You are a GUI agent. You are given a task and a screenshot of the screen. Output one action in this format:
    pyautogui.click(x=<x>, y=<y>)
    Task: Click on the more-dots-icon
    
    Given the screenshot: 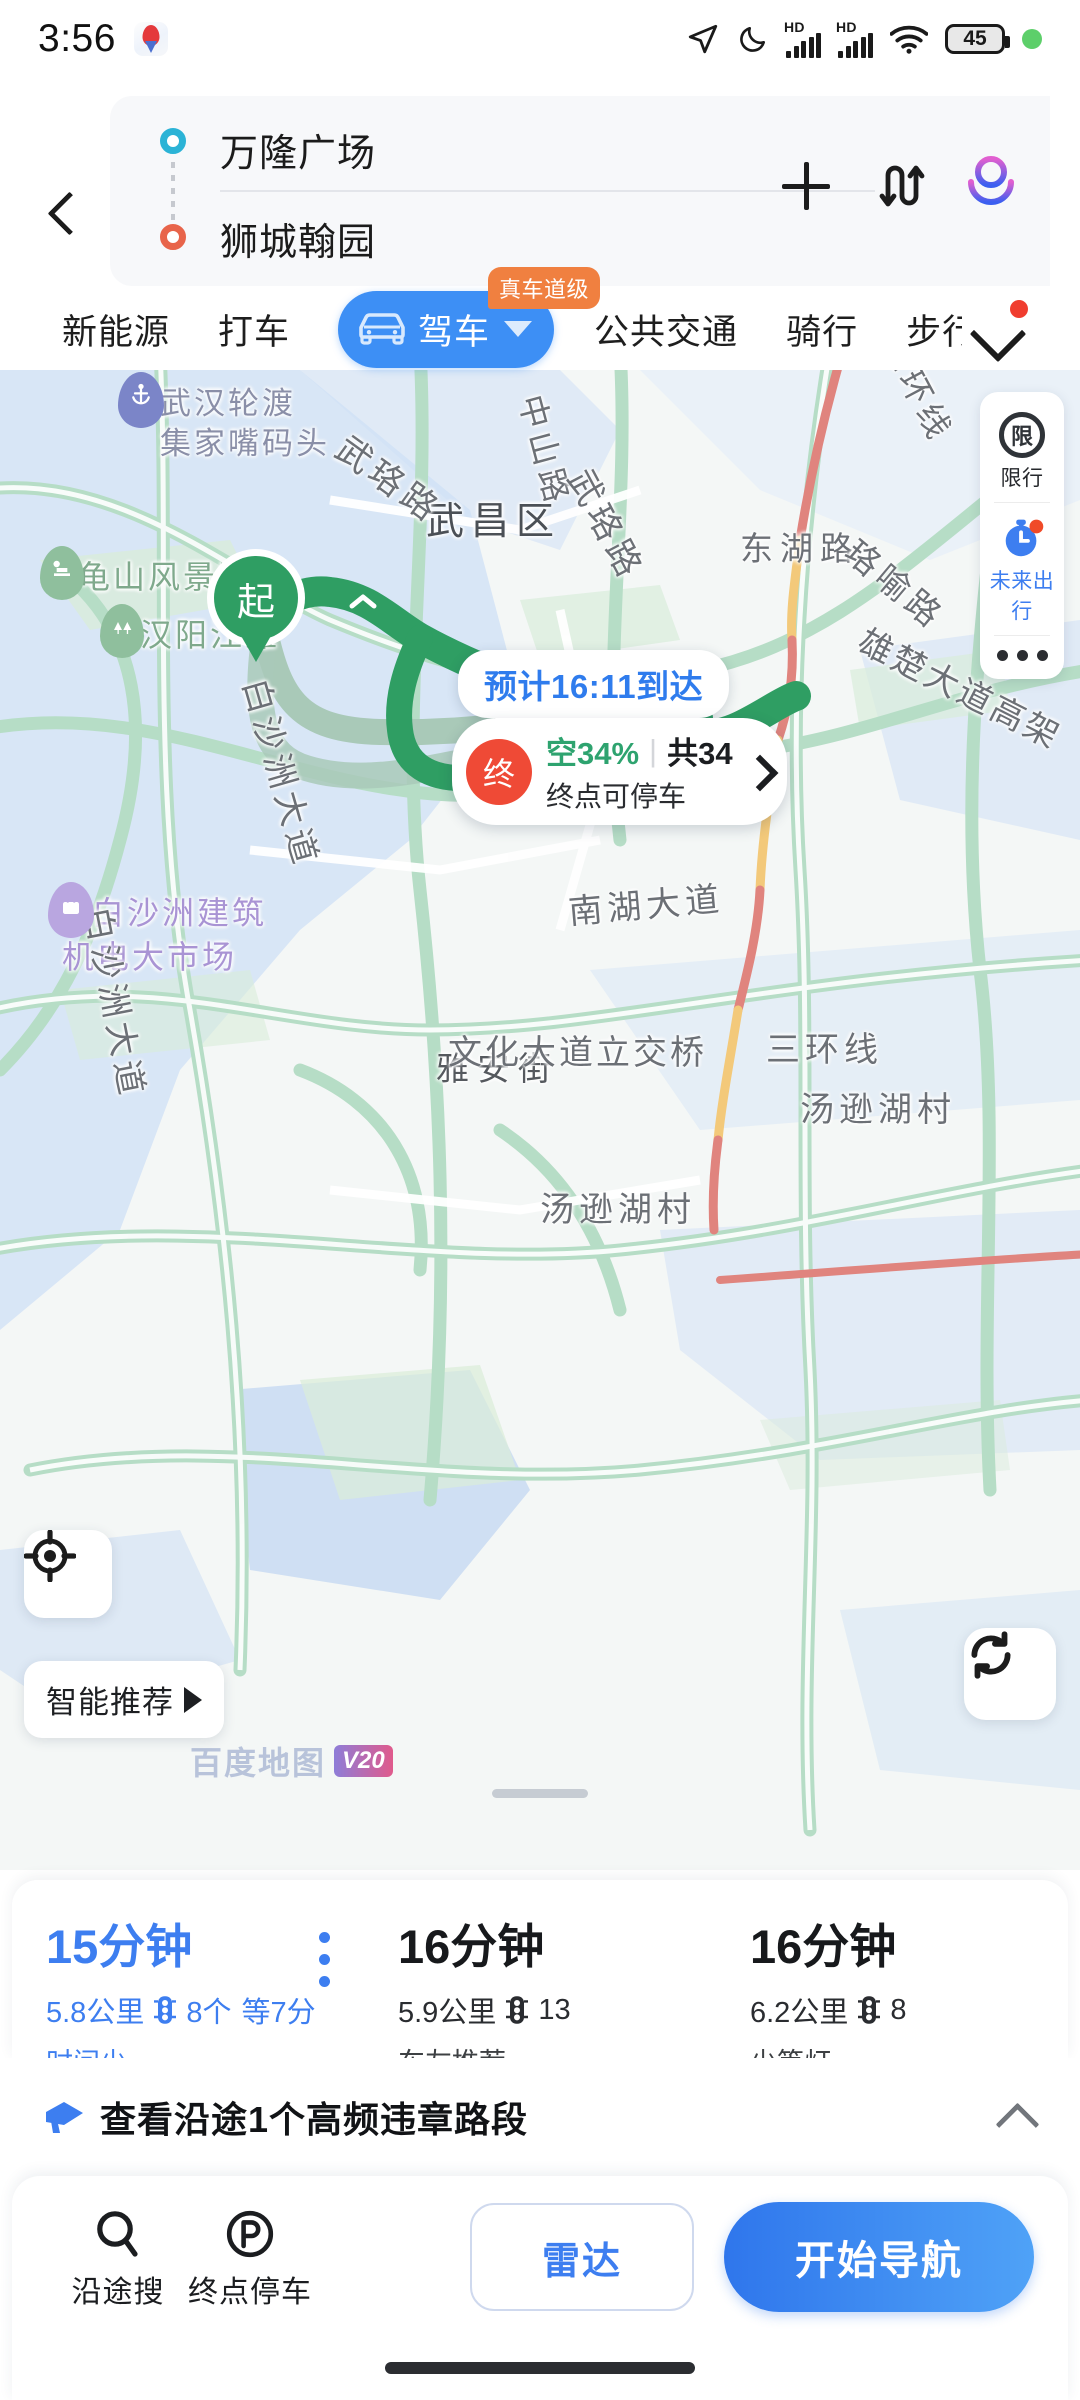 What is the action you would take?
    pyautogui.click(x=1022, y=653)
    